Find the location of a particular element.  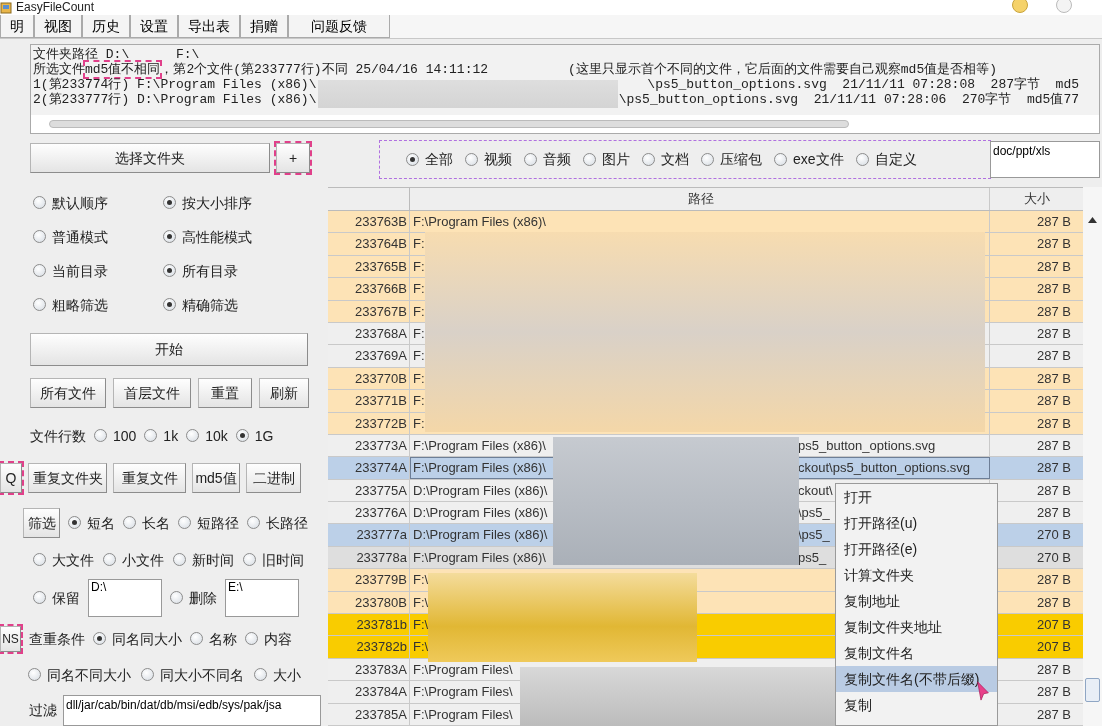

menu-tab: 设置 is located at coordinates (154, 26).